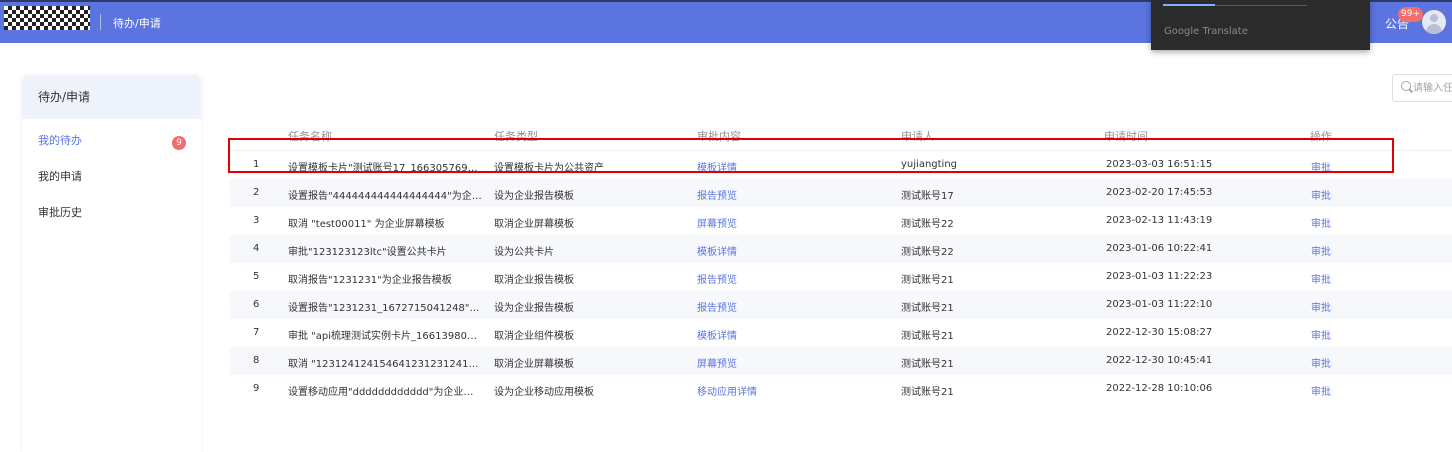 Image resolution: width=1452 pixels, height=452 pixels. Describe the element at coordinates (534, 336) in the screenshot. I see `task-type: 取消企业组件模板` at that location.